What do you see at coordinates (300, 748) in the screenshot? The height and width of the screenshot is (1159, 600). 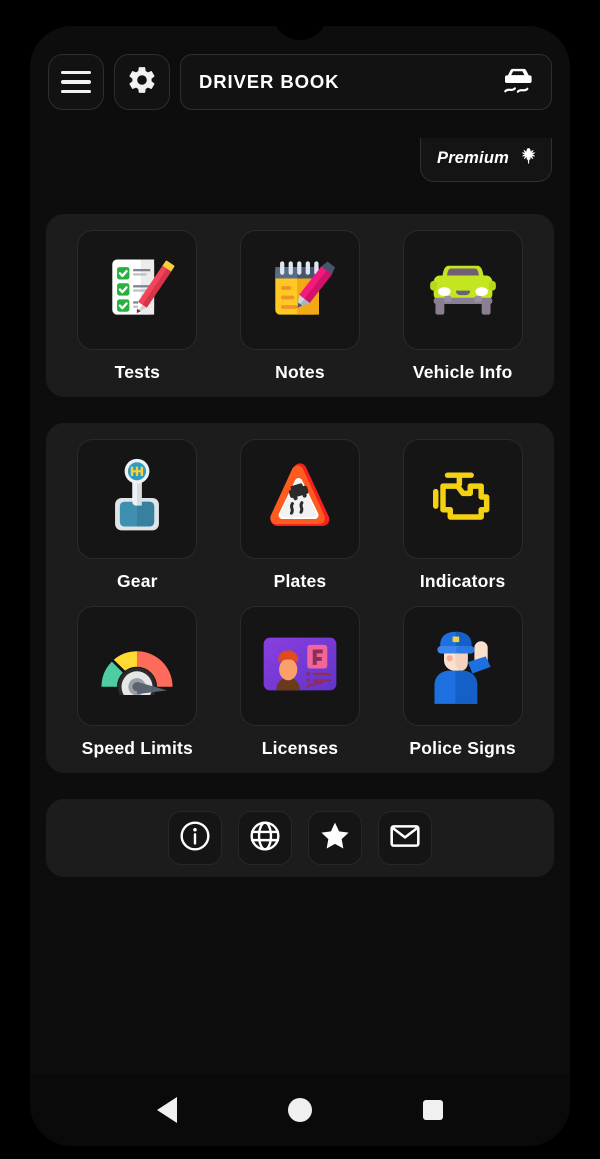 I see `tile-label: Licenses` at bounding box center [300, 748].